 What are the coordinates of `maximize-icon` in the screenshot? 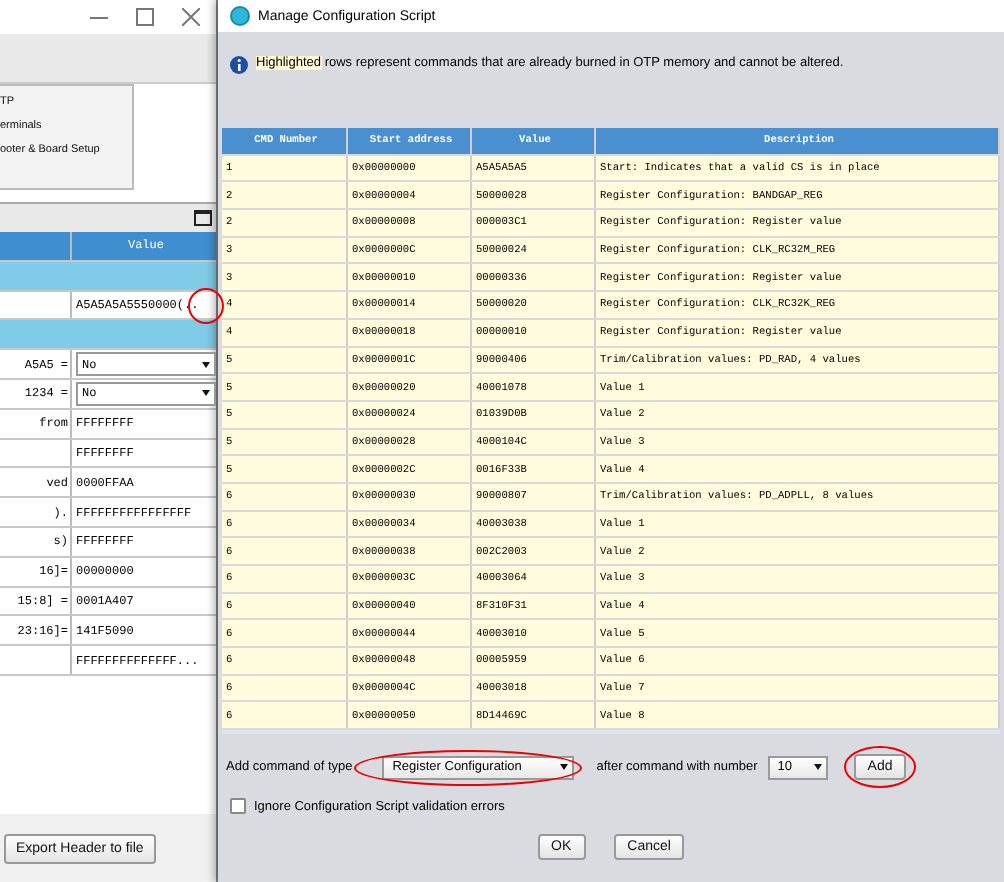 It's located at (145, 17).